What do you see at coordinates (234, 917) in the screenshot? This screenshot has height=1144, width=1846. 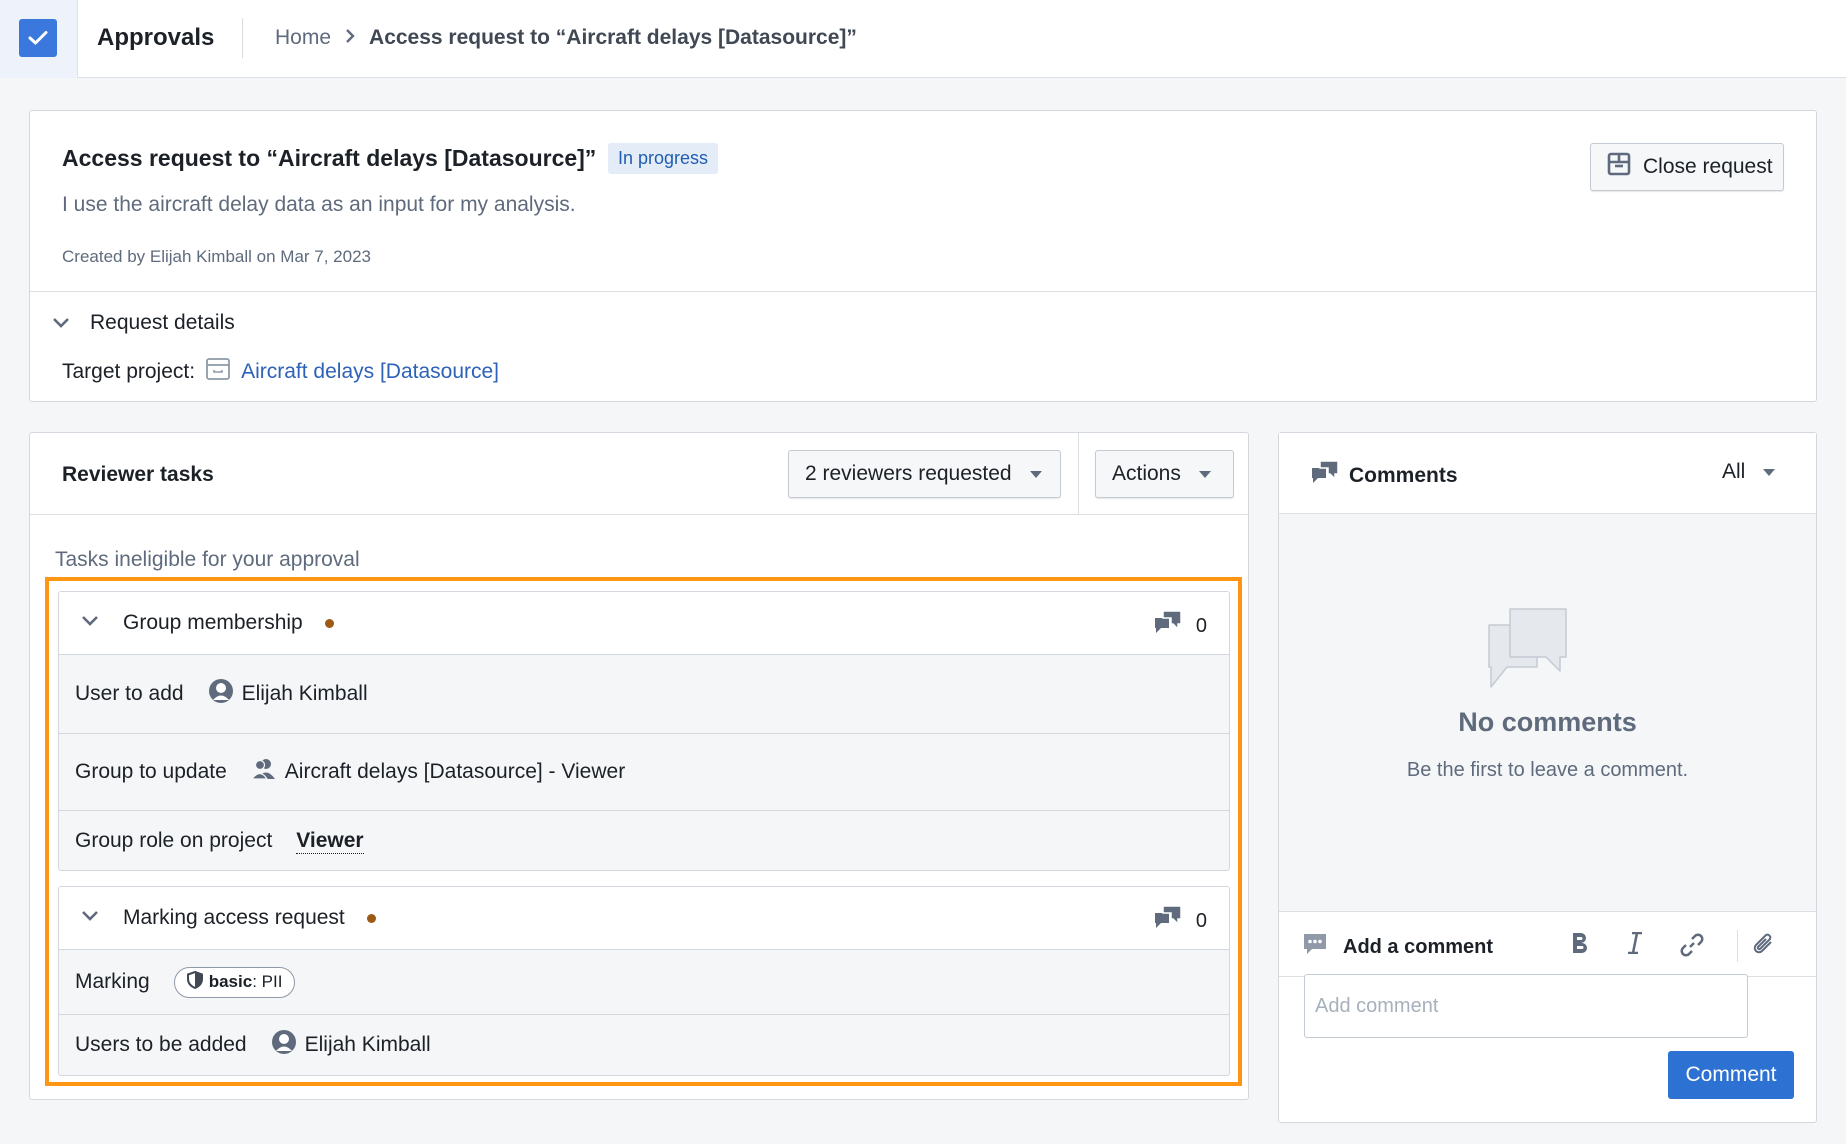 I see `task-name: Marking access request` at bounding box center [234, 917].